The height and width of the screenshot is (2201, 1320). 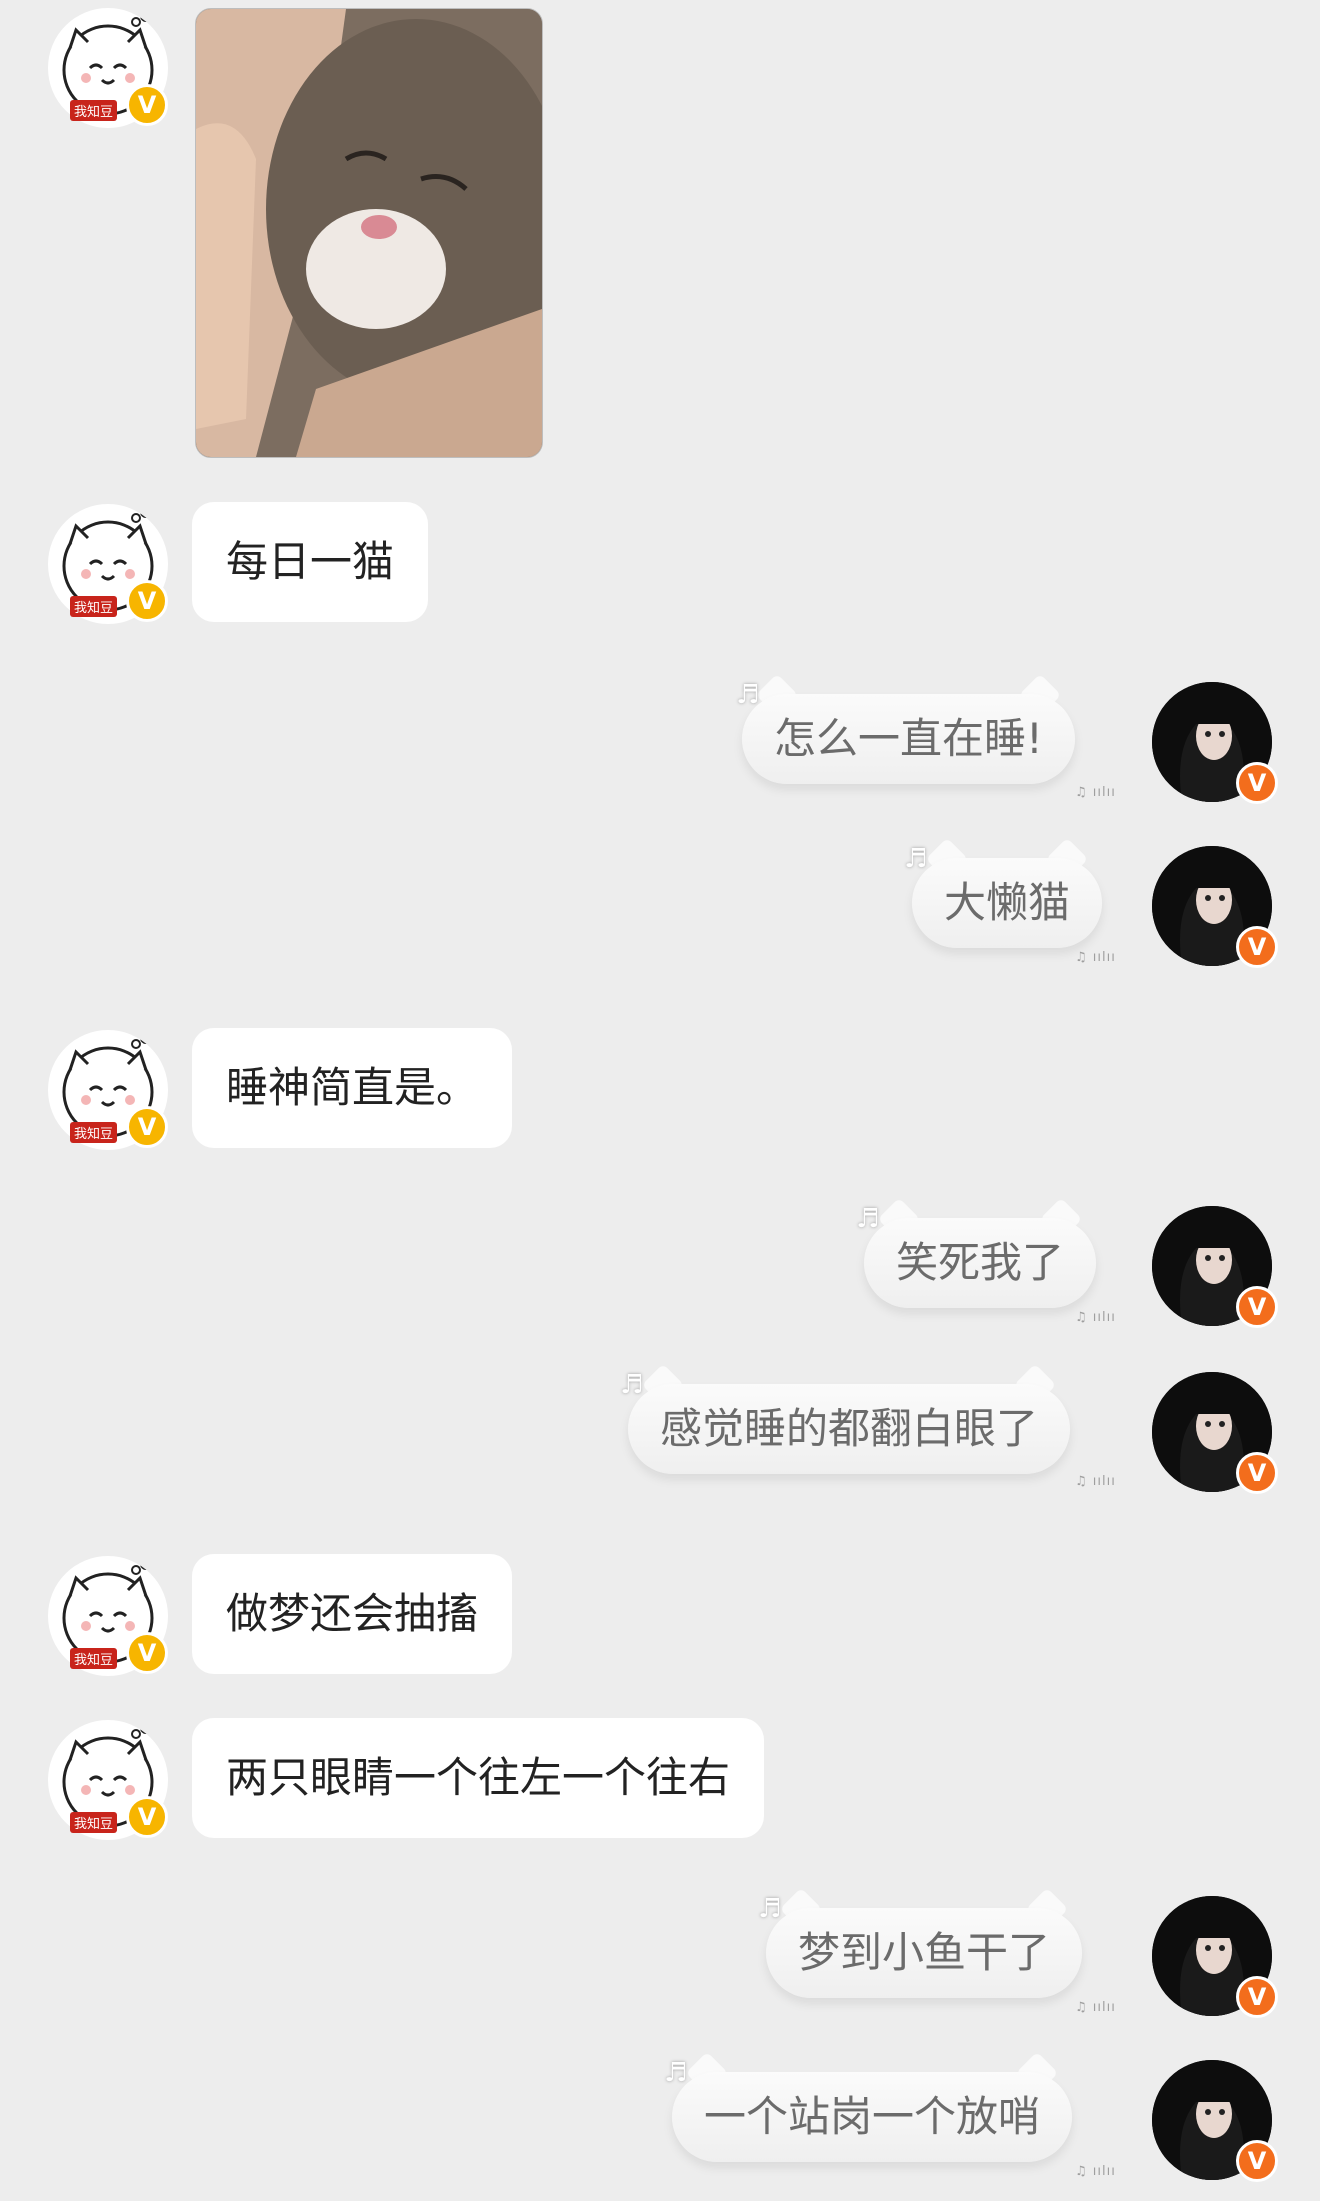 What do you see at coordinates (980, 1263) in the screenshot?
I see `message-bubble: 笑死我了` at bounding box center [980, 1263].